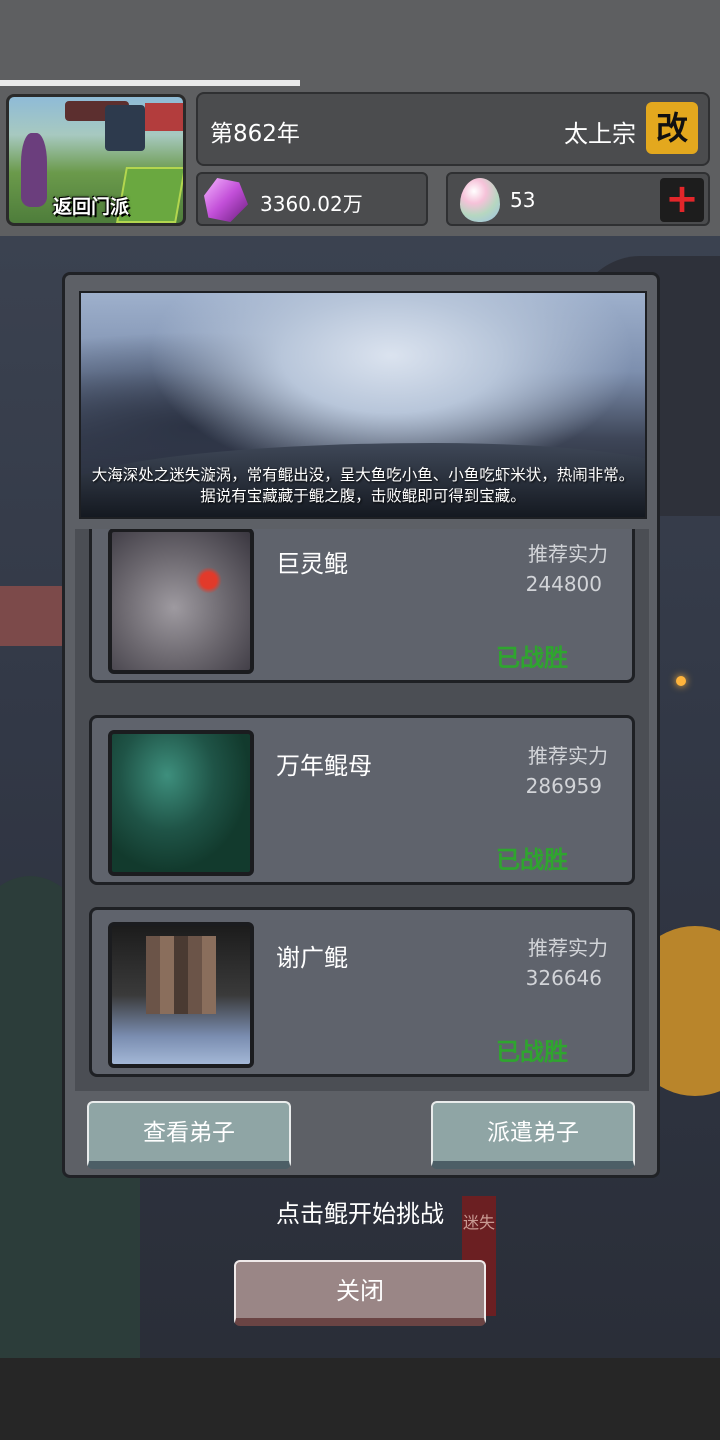 The height and width of the screenshot is (1440, 720). Describe the element at coordinates (34, 170) in the screenshot. I see `sect-character-icon` at that location.